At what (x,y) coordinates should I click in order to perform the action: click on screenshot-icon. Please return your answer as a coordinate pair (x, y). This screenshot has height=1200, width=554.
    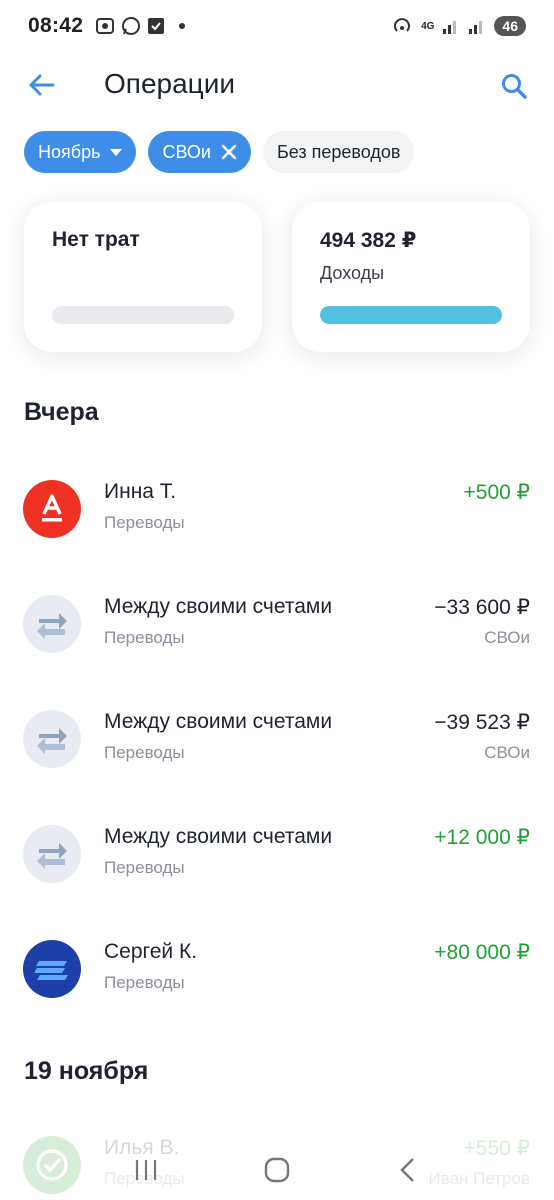
    Looking at the image, I should click on (105, 26).